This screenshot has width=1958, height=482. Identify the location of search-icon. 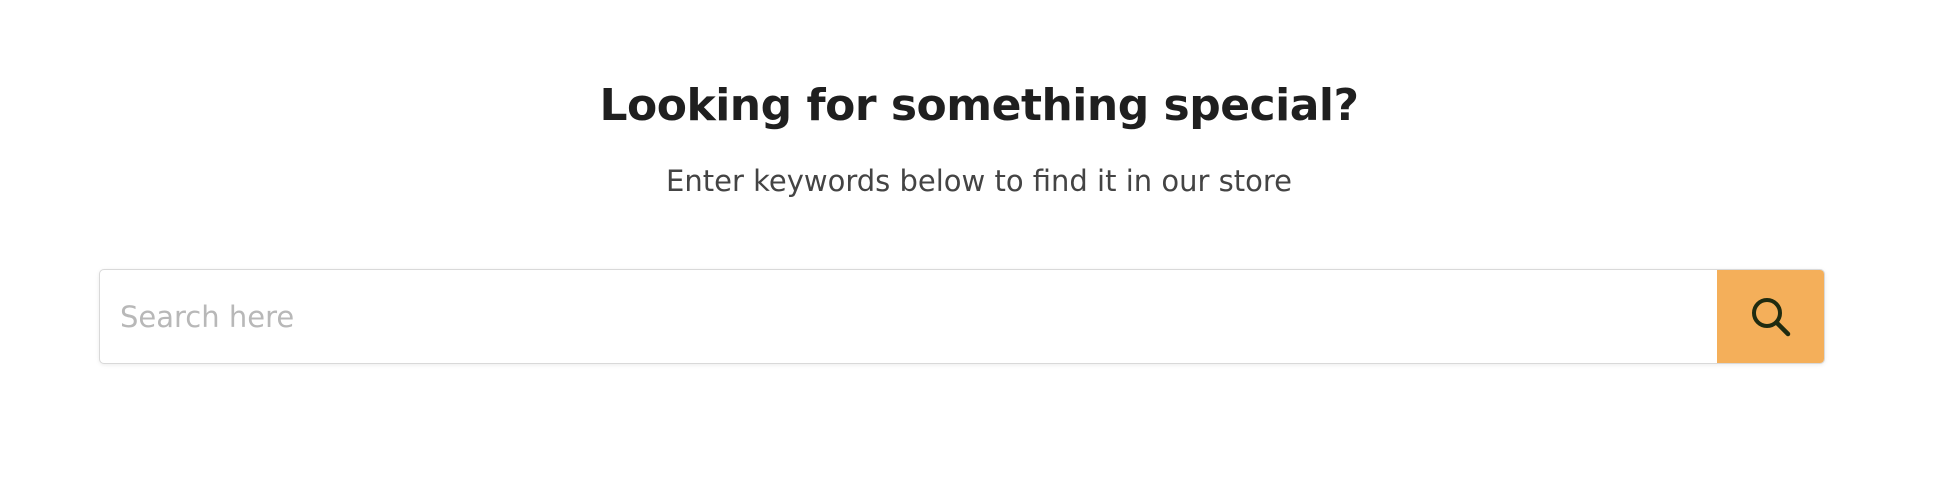
(1771, 317).